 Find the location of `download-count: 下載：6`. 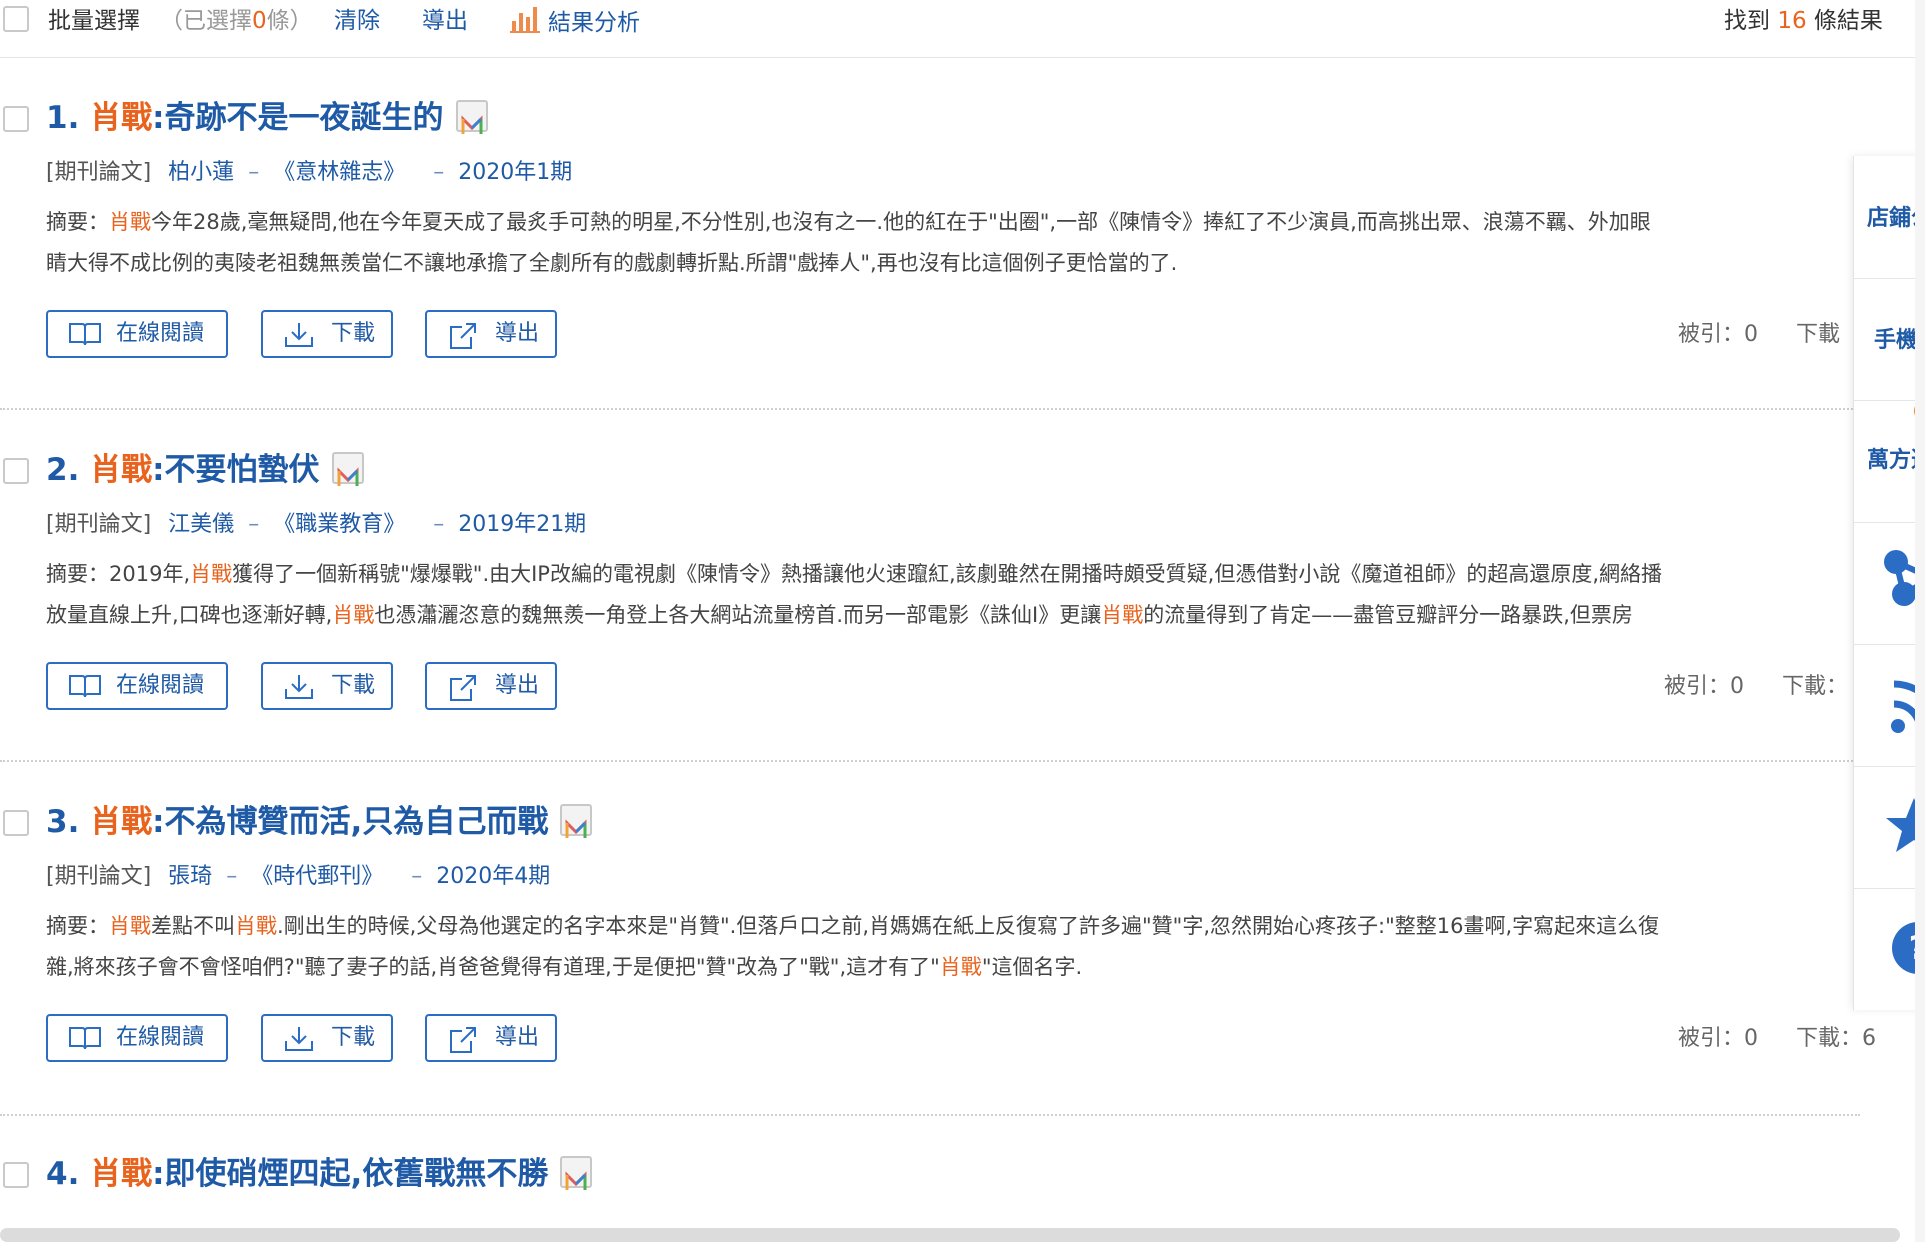

download-count: 下載：6 is located at coordinates (1836, 1038).